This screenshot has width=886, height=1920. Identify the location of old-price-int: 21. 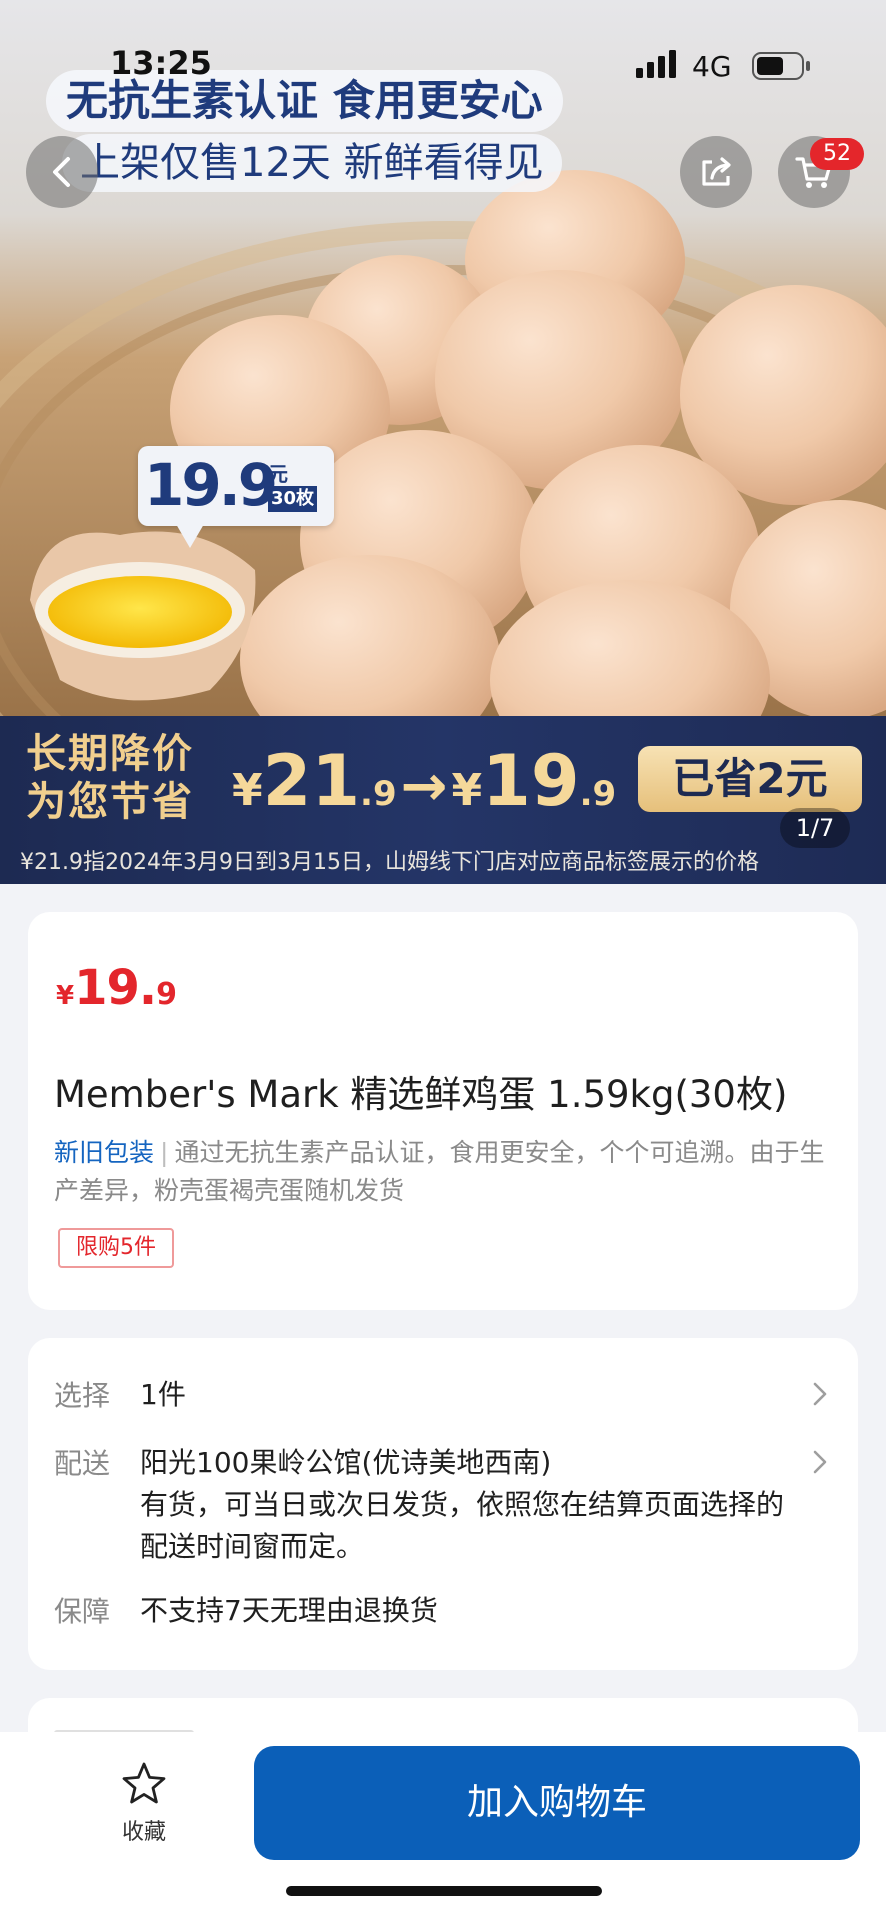
(311, 781).